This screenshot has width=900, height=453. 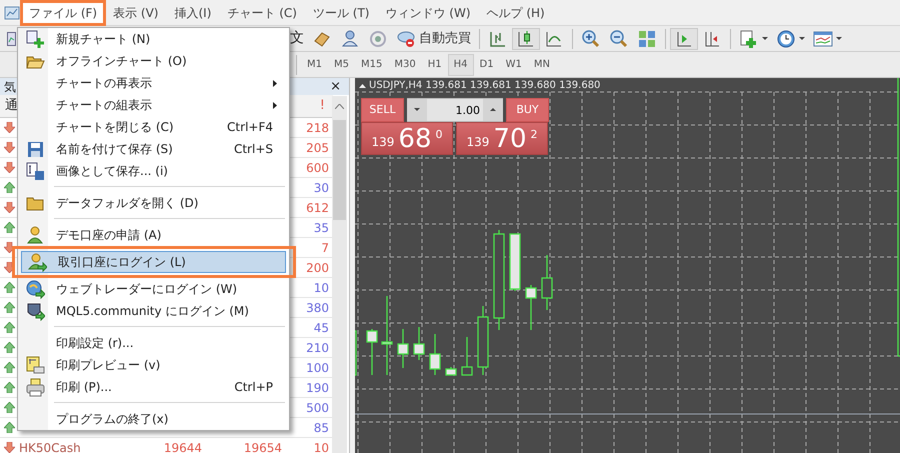 What do you see at coordinates (153, 387) in the screenshot?
I see `menu-item: 印刷 (P)... Ctrl+P` at bounding box center [153, 387].